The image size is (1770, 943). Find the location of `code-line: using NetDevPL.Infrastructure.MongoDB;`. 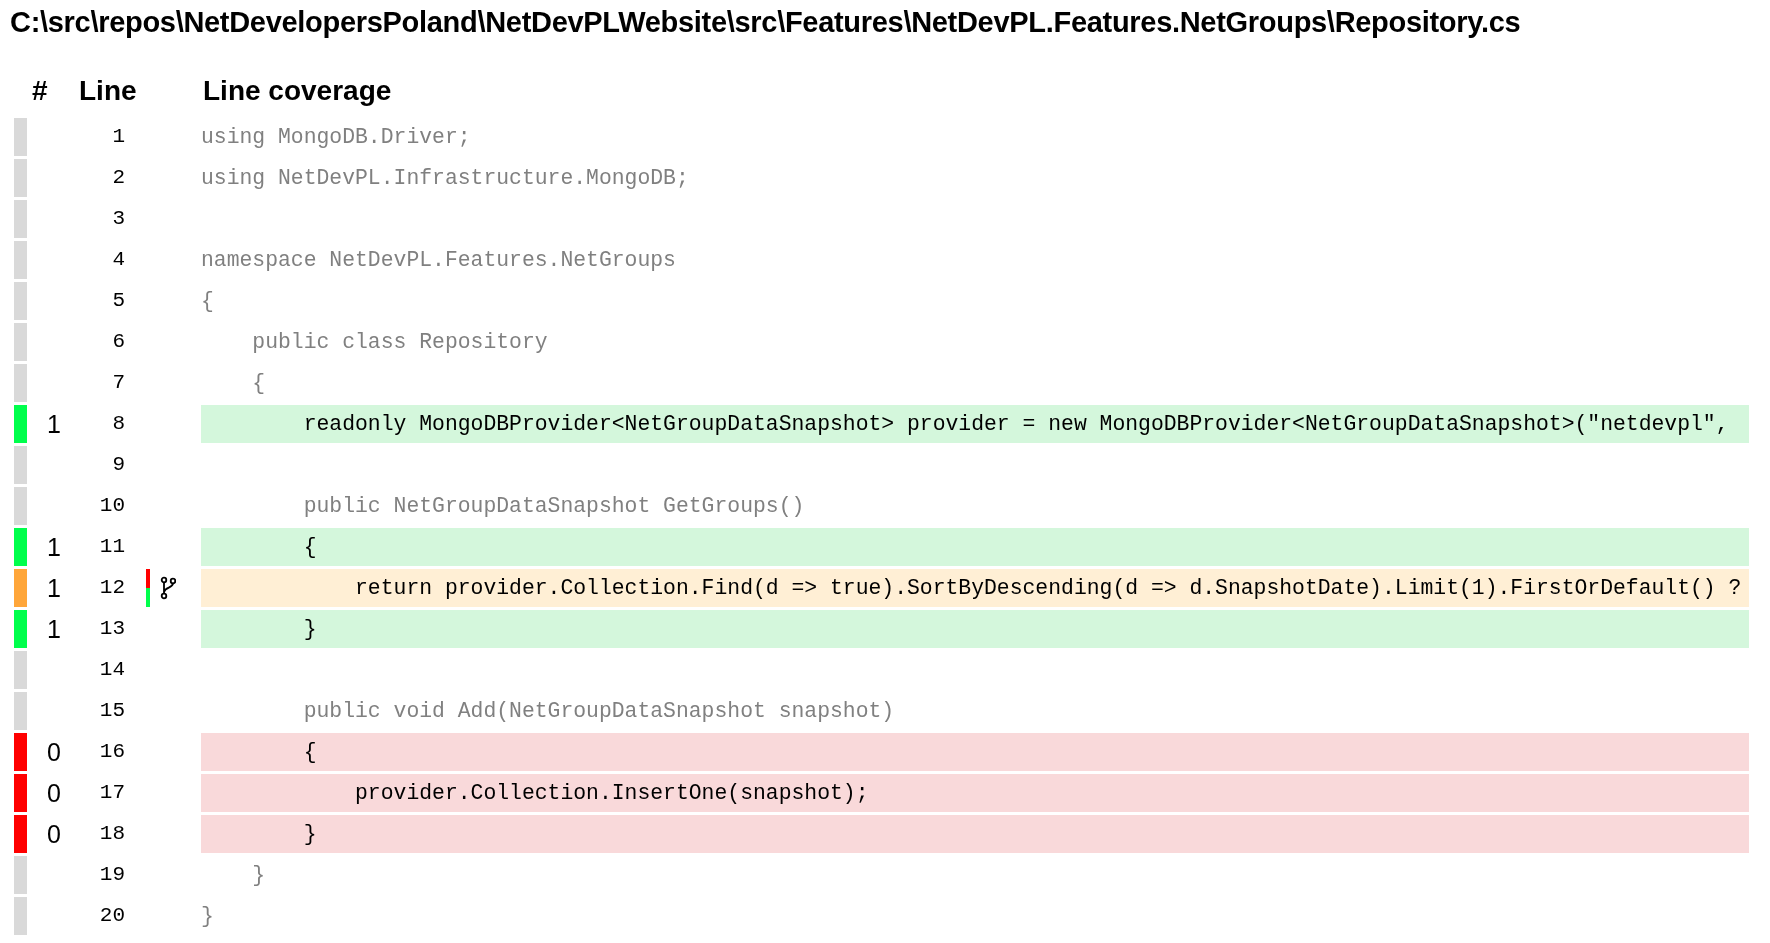

code-line: using NetDevPL.Infrastructure.MongoDB; is located at coordinates (445, 178).